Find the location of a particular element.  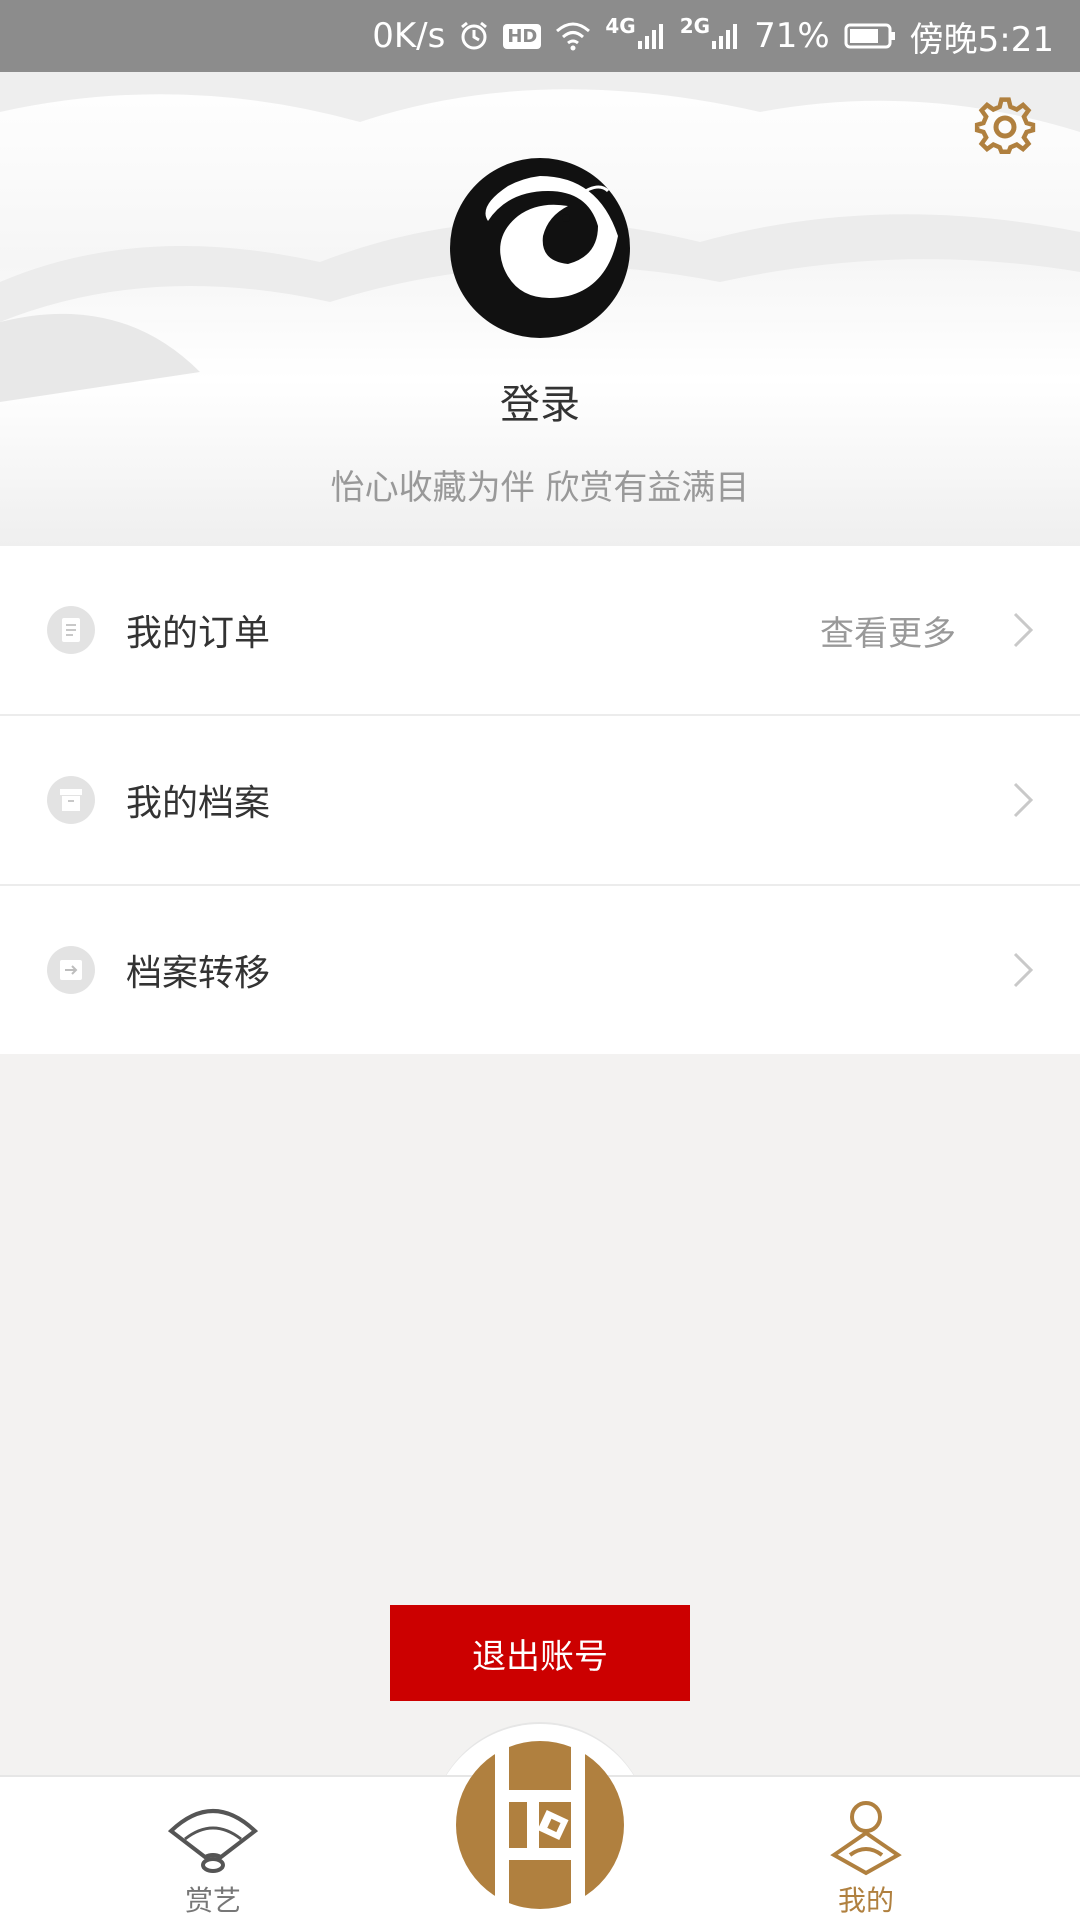

user-icon is located at coordinates (866, 1838).